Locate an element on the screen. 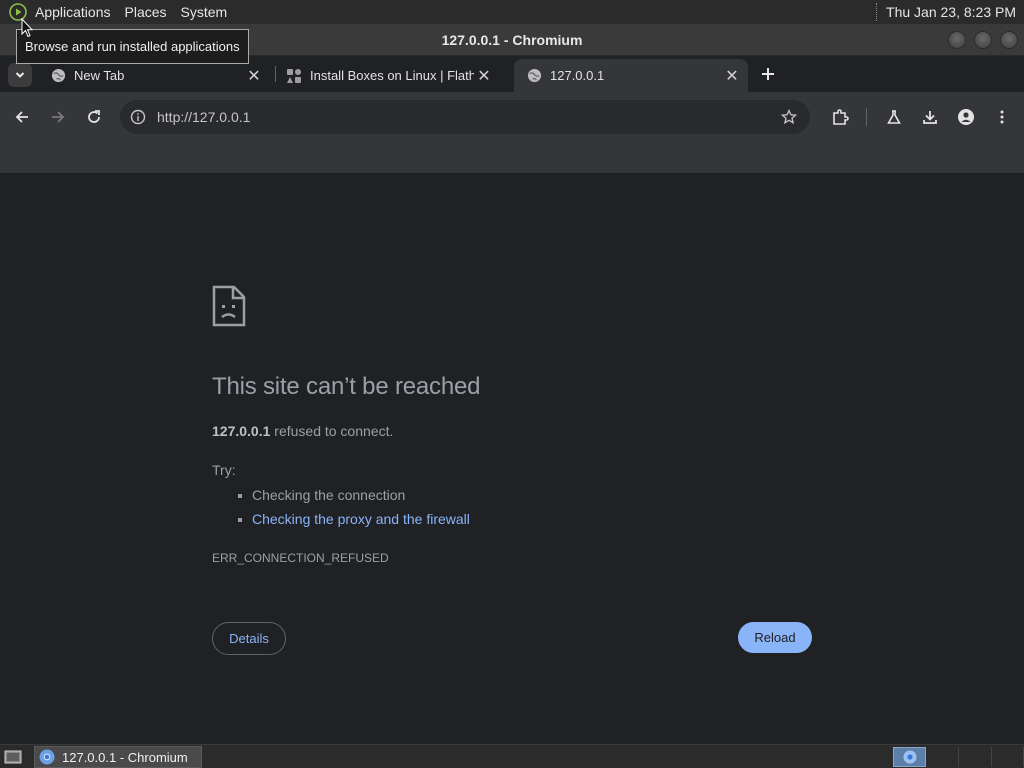 The height and width of the screenshot is (768, 1024). new-tab-button is located at coordinates (768, 74).